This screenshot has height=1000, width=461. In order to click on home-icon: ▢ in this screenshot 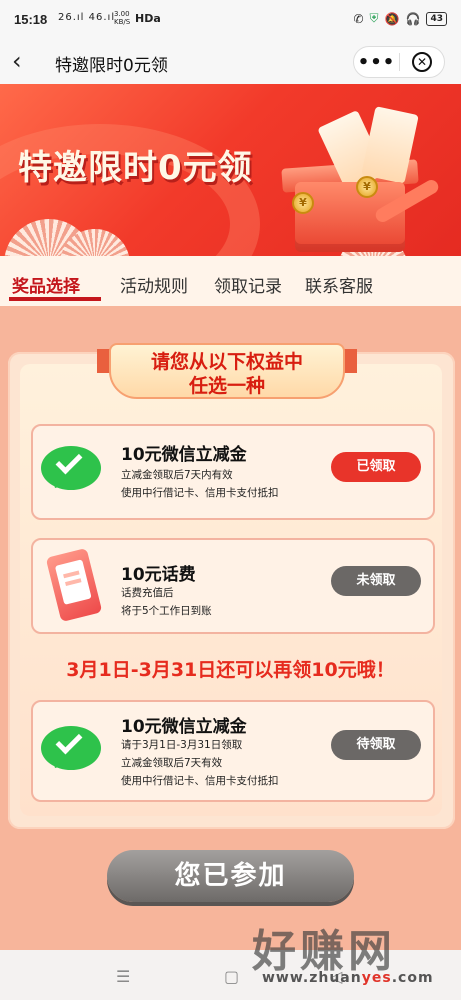, I will do `click(231, 976)`.